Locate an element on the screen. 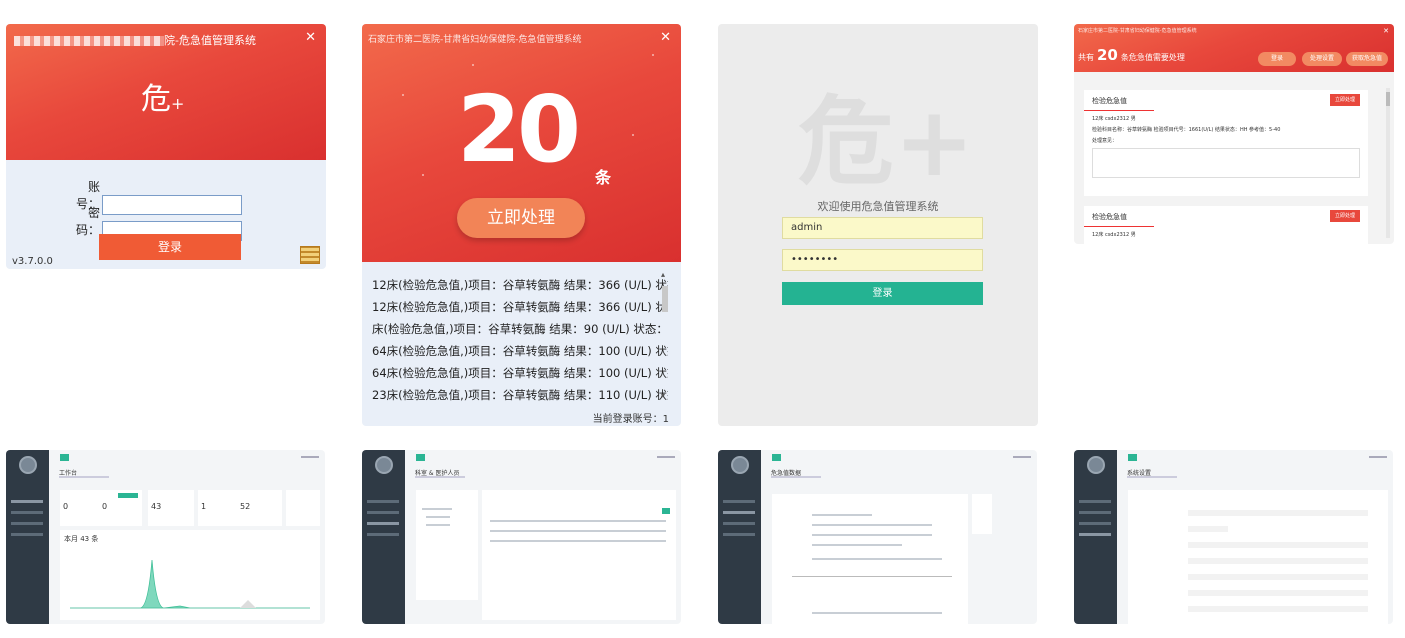 The width and height of the screenshot is (1405, 638). opinion-label: 处理意见： is located at coordinates (1105, 141).